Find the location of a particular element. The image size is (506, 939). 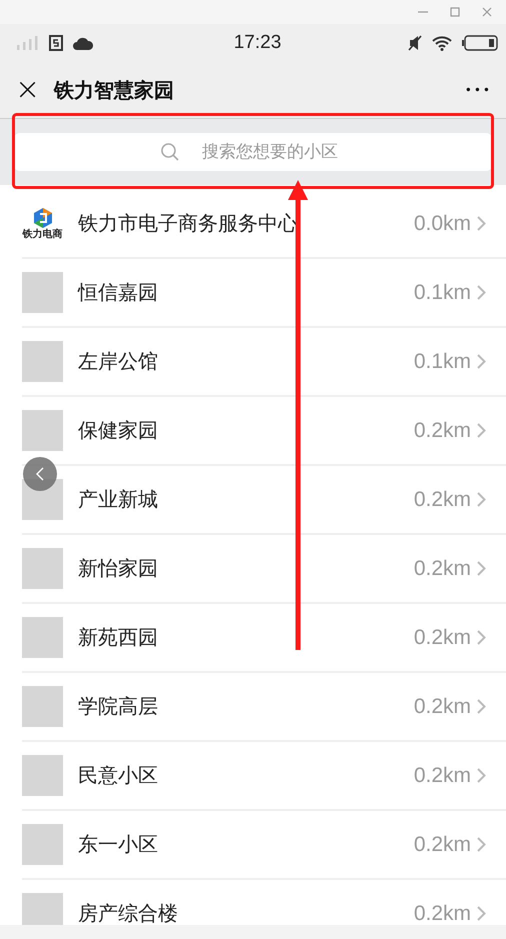

wifi-icon is located at coordinates (442, 43).